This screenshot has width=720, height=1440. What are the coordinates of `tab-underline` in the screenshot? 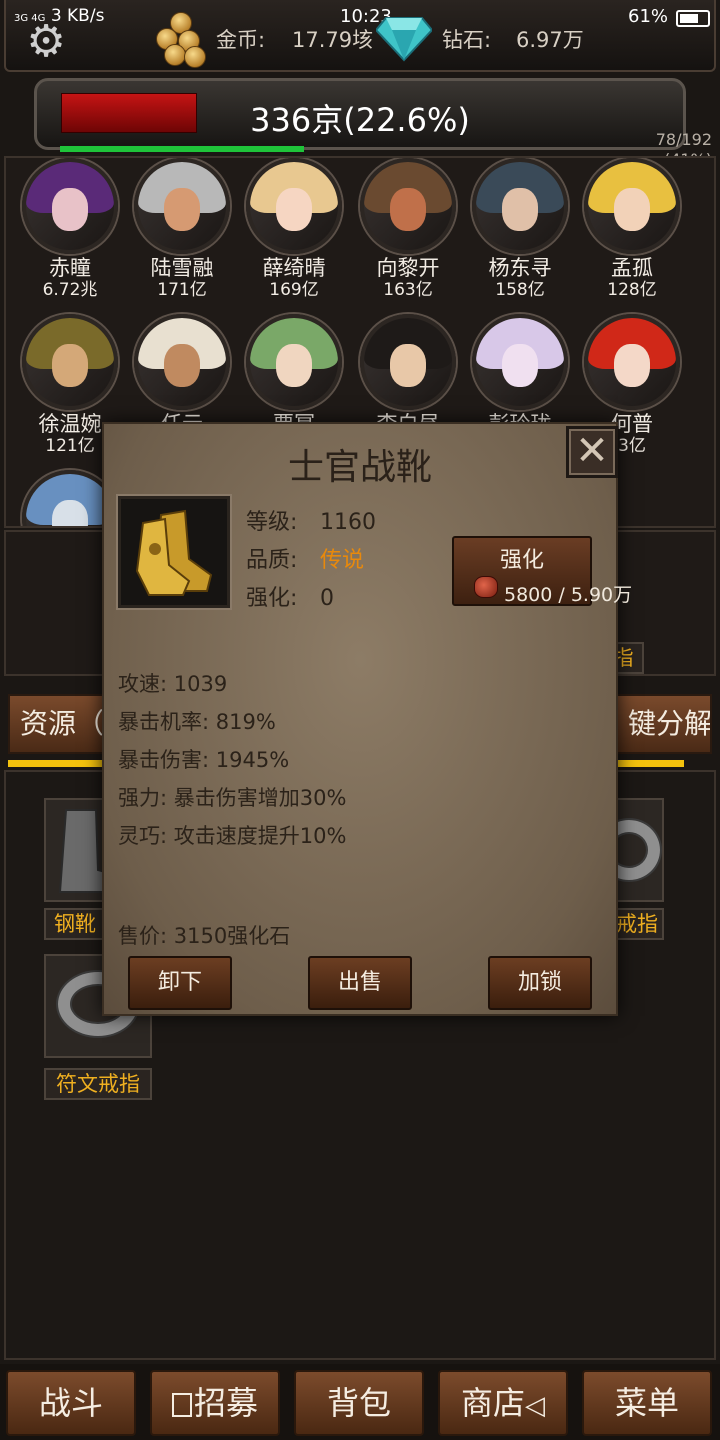 It's located at (55, 763).